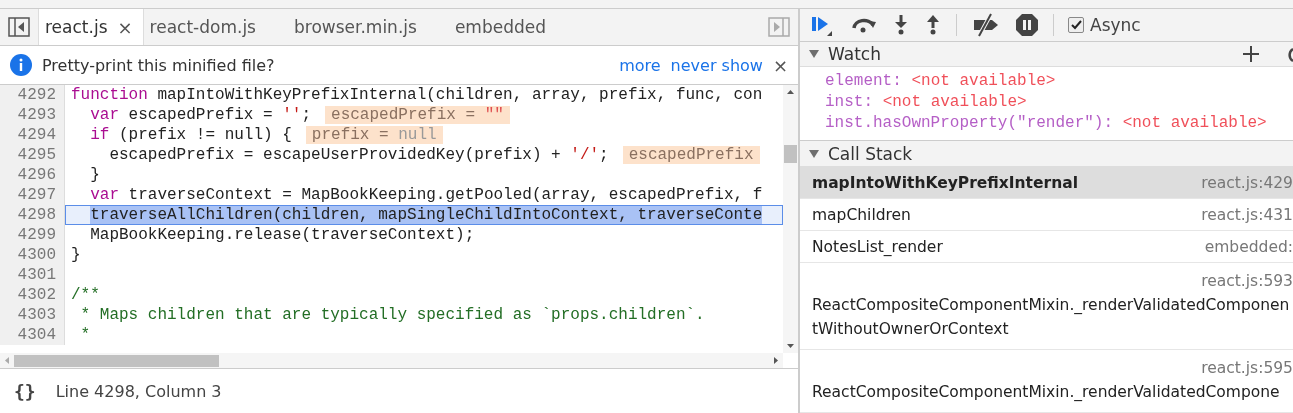  Describe the element at coordinates (158, 65) in the screenshot. I see `infobar-message: Pretty-print this minified file?` at that location.